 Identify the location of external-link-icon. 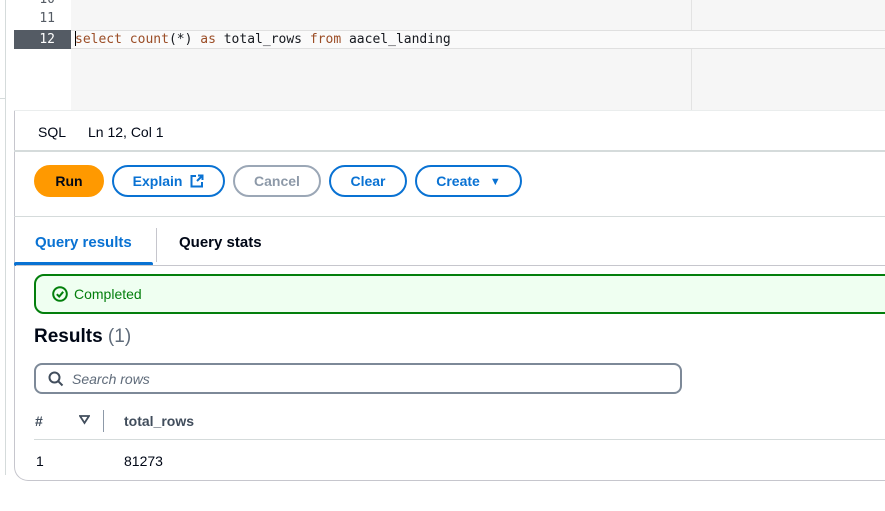
(197, 181).